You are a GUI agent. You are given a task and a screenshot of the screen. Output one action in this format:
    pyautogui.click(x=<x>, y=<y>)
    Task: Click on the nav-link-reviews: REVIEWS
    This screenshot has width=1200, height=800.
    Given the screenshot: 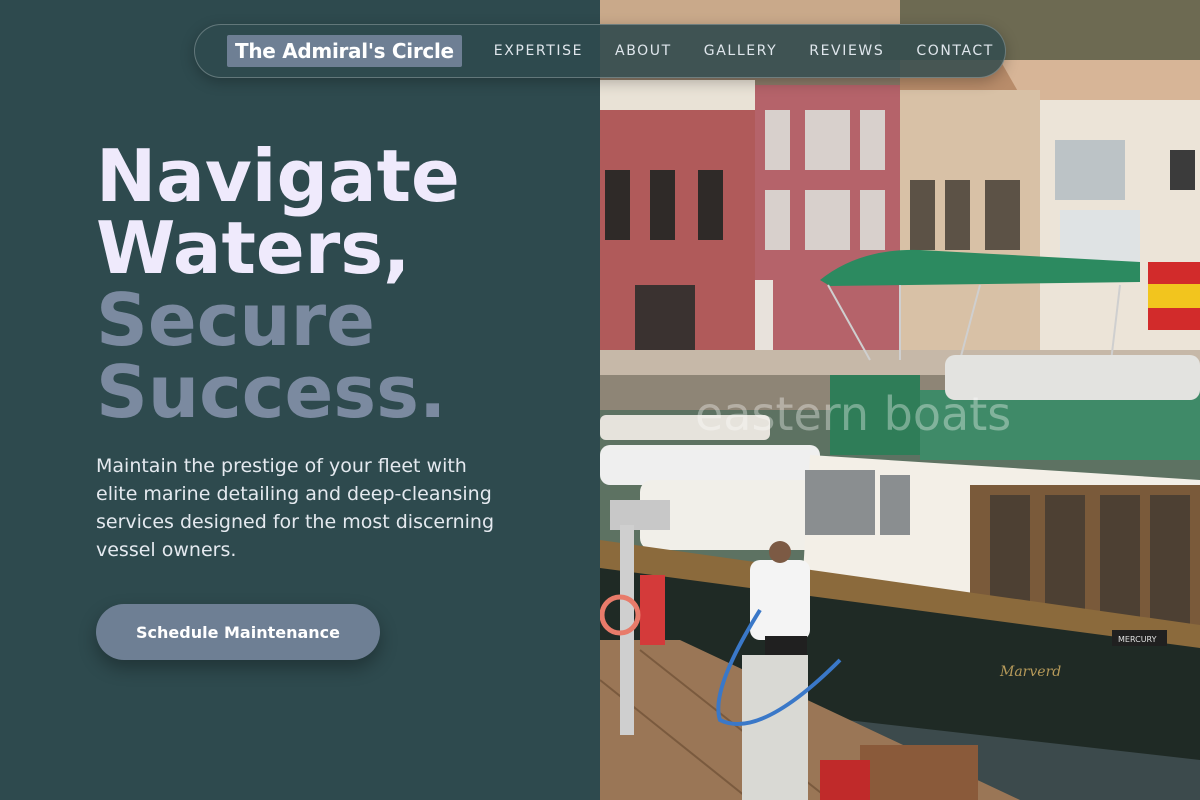 What is the action you would take?
    pyautogui.click(x=846, y=51)
    